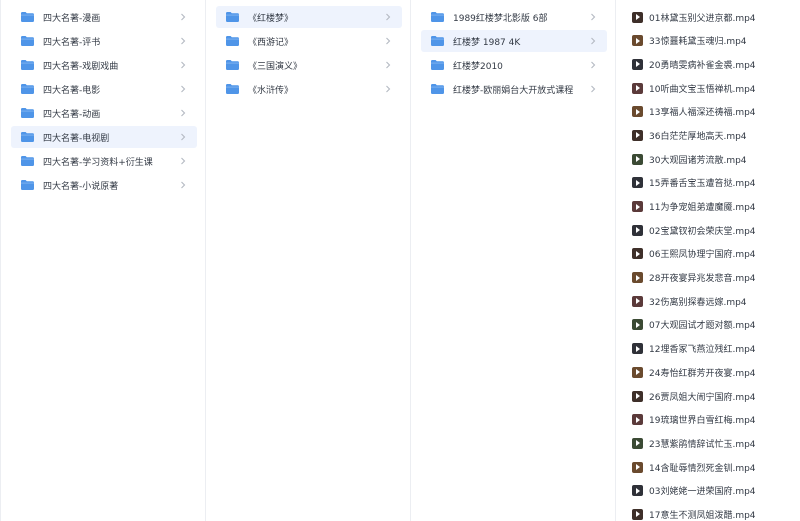 The width and height of the screenshot is (800, 521). Describe the element at coordinates (707, 207) in the screenshot. I see `file-item: 11为争宠姐弟遭魔魇.mp4` at that location.